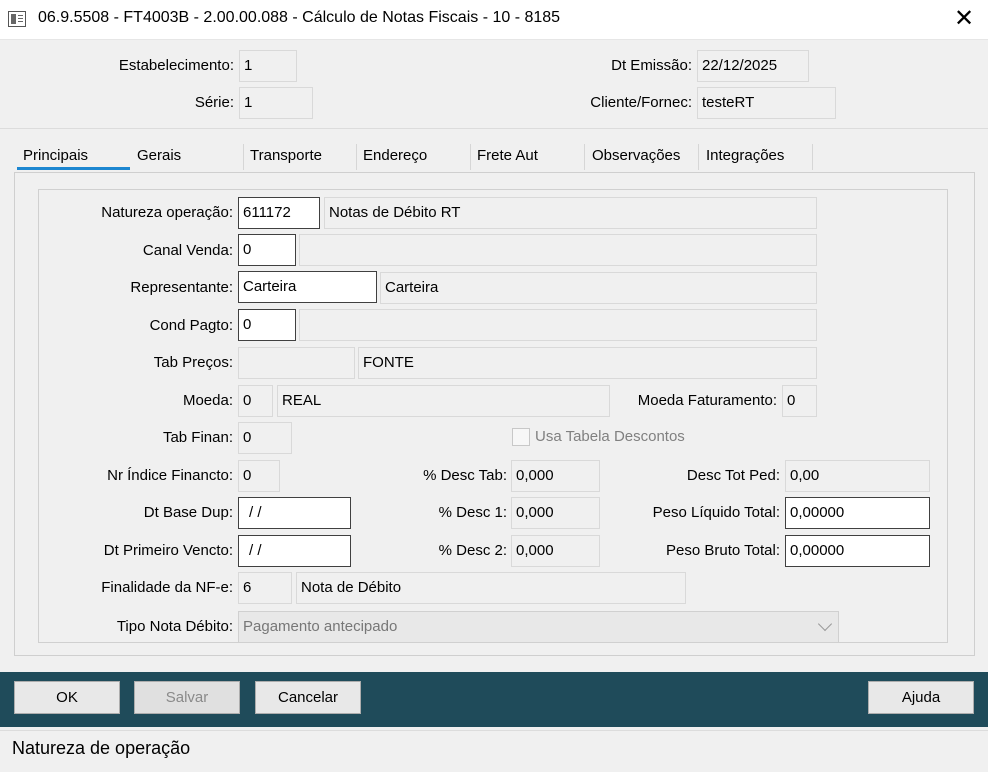 The height and width of the screenshot is (772, 988). I want to click on dt-emissao-label: Dt Emissão:, so click(651, 65).